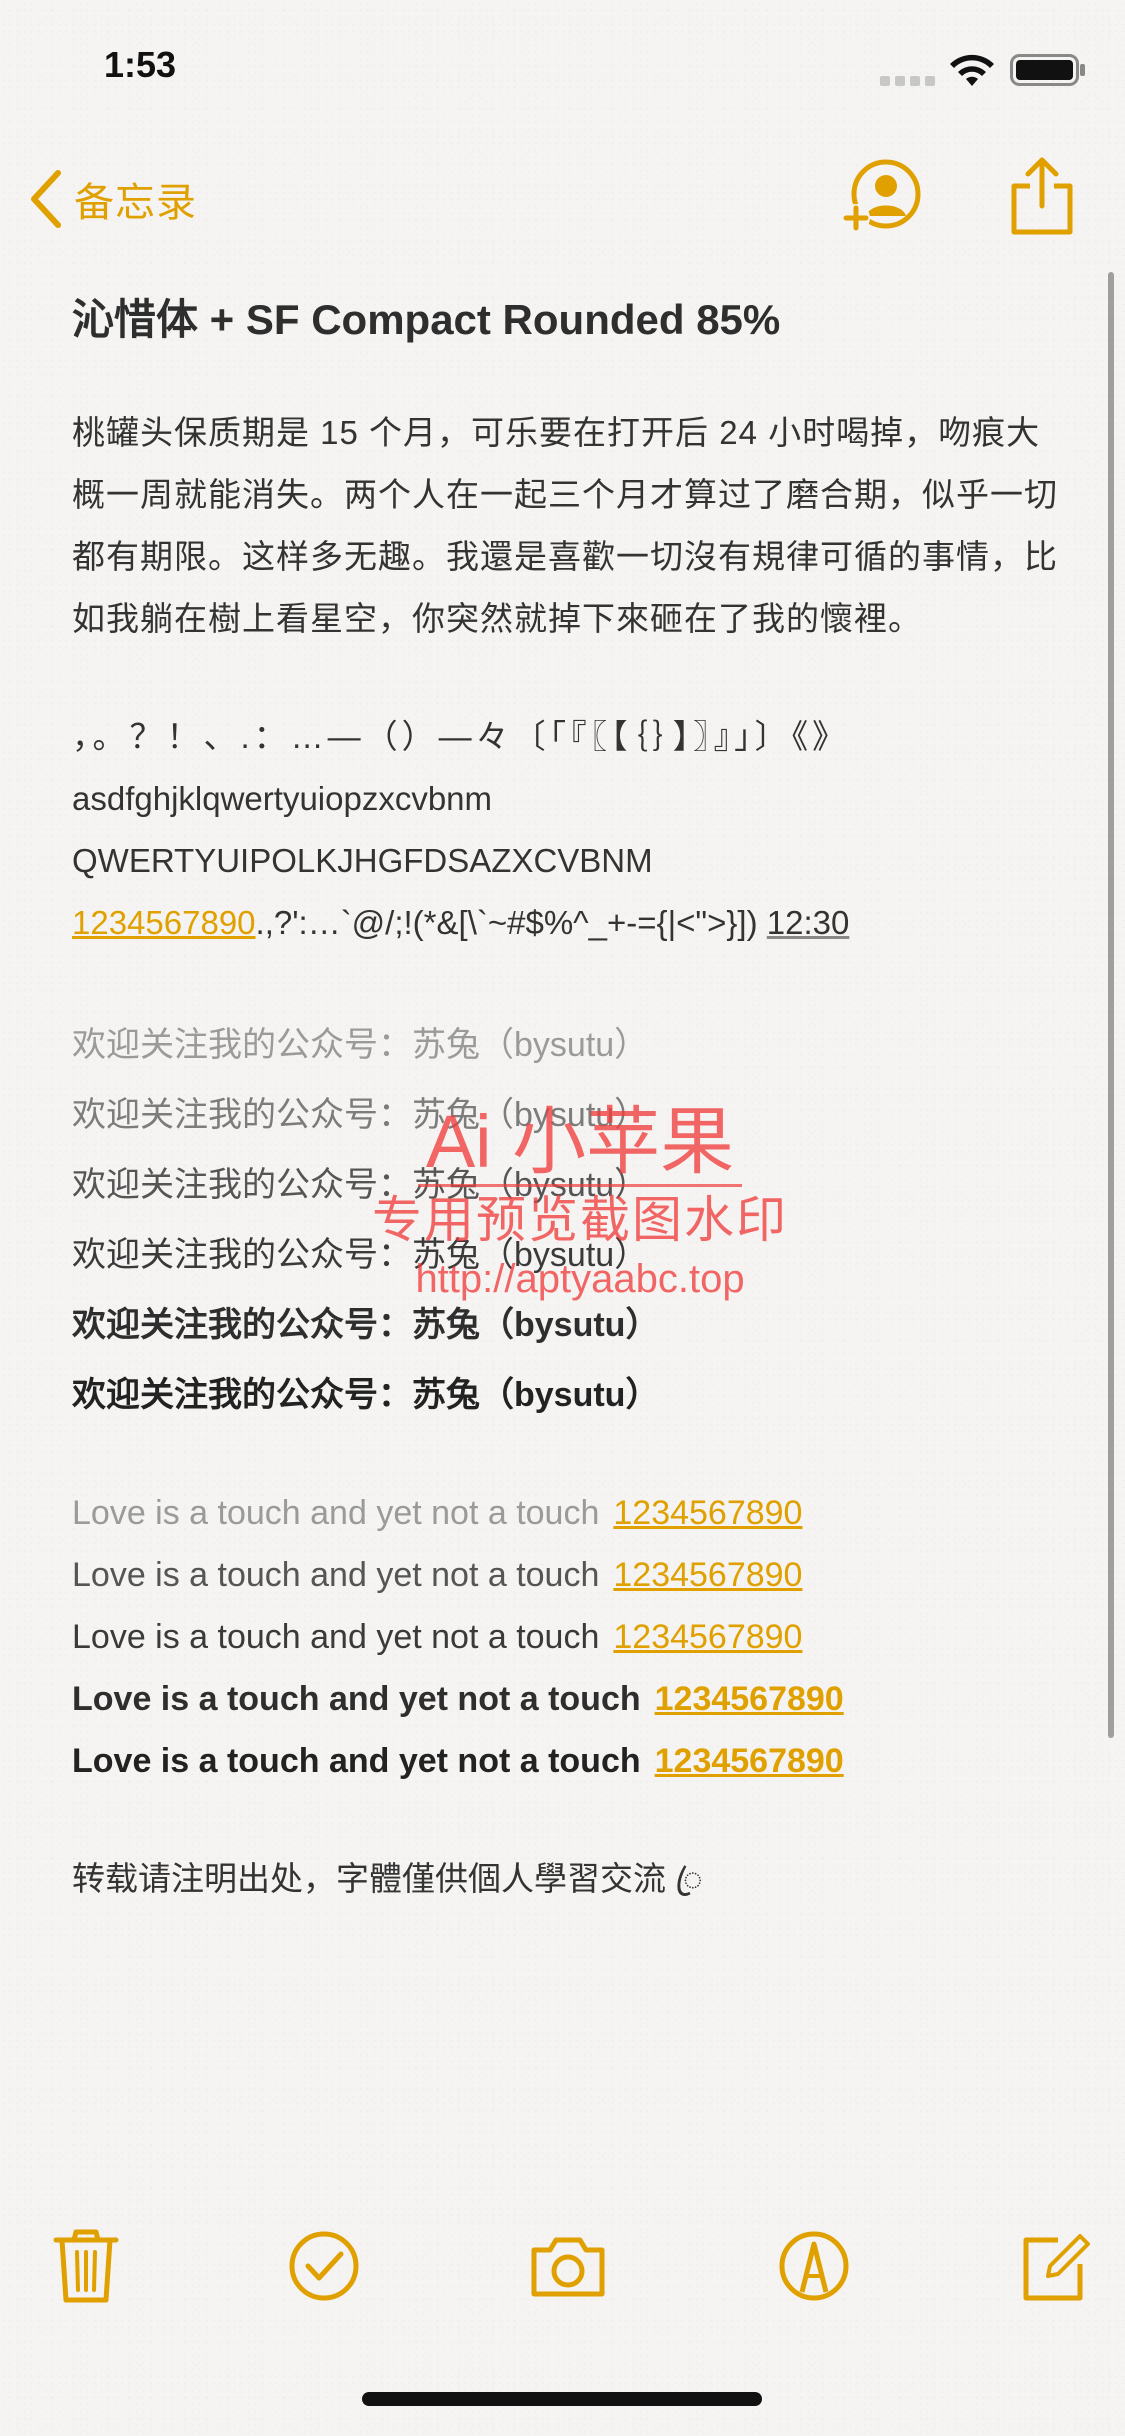  What do you see at coordinates (1047, 70) in the screenshot?
I see `battery-icon` at bounding box center [1047, 70].